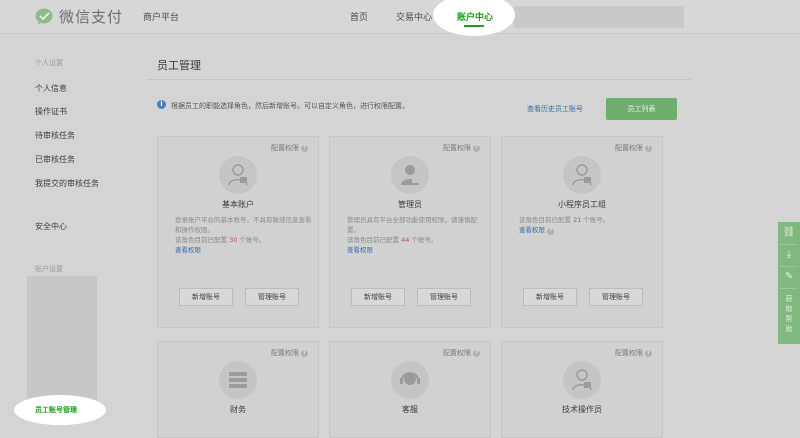 This screenshot has width=800, height=438. Describe the element at coordinates (359, 16) in the screenshot. I see `nav-home: 首页` at that location.